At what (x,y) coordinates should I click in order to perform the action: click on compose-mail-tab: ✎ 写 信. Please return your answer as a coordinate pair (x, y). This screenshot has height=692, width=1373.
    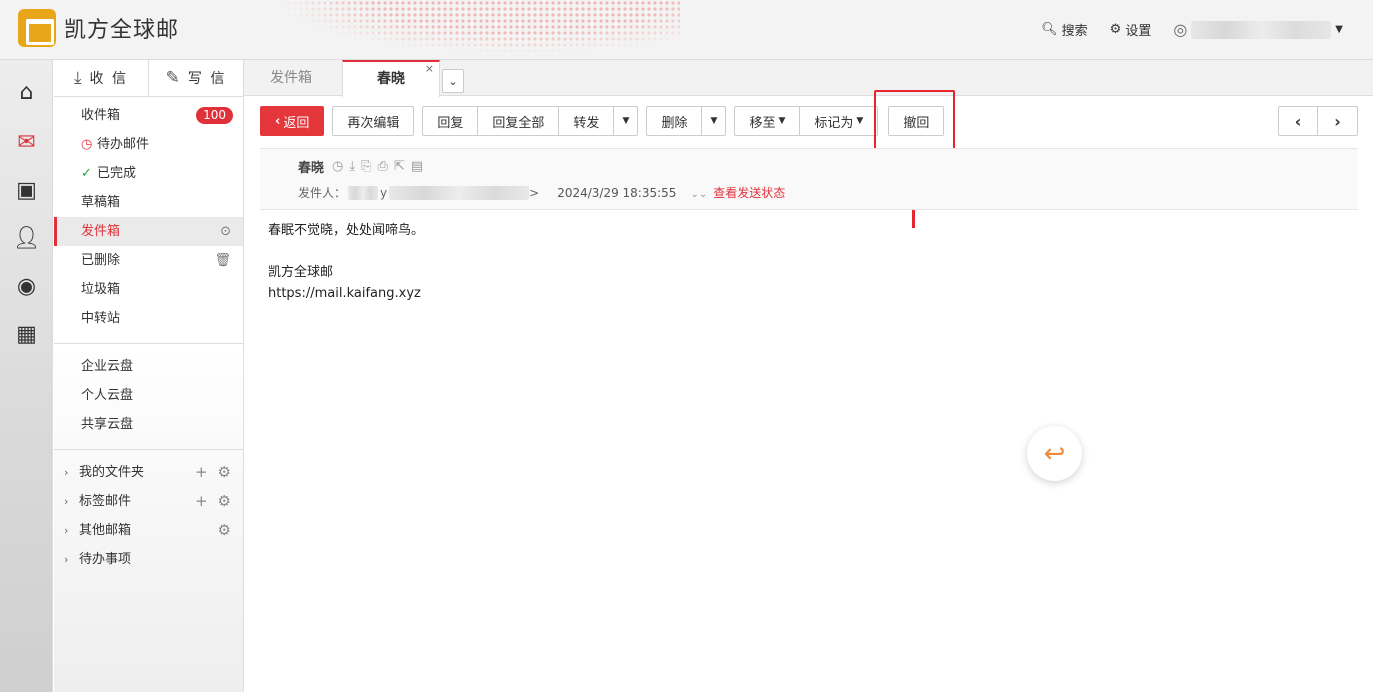
    Looking at the image, I should click on (195, 78).